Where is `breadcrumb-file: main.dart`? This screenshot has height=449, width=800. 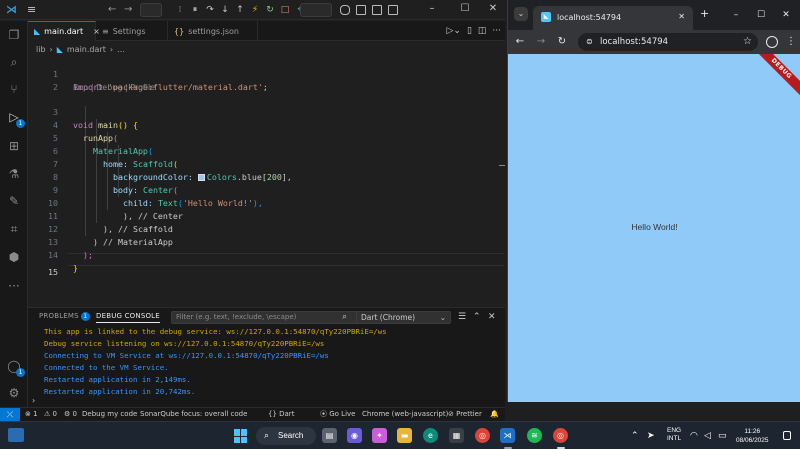 breadcrumb-file: main.dart is located at coordinates (86, 49).